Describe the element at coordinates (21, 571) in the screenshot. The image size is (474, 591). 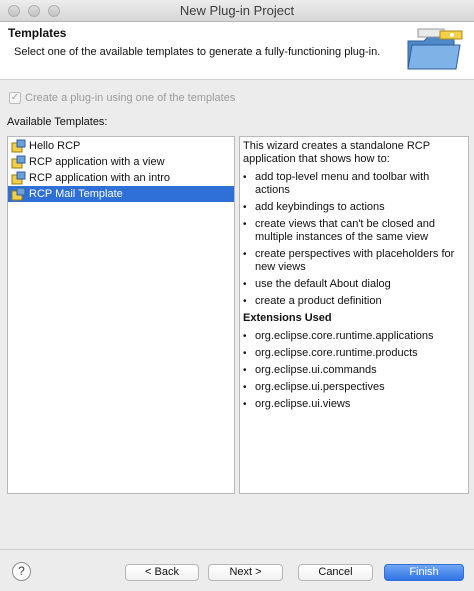
I see `help-button: ?` at that location.